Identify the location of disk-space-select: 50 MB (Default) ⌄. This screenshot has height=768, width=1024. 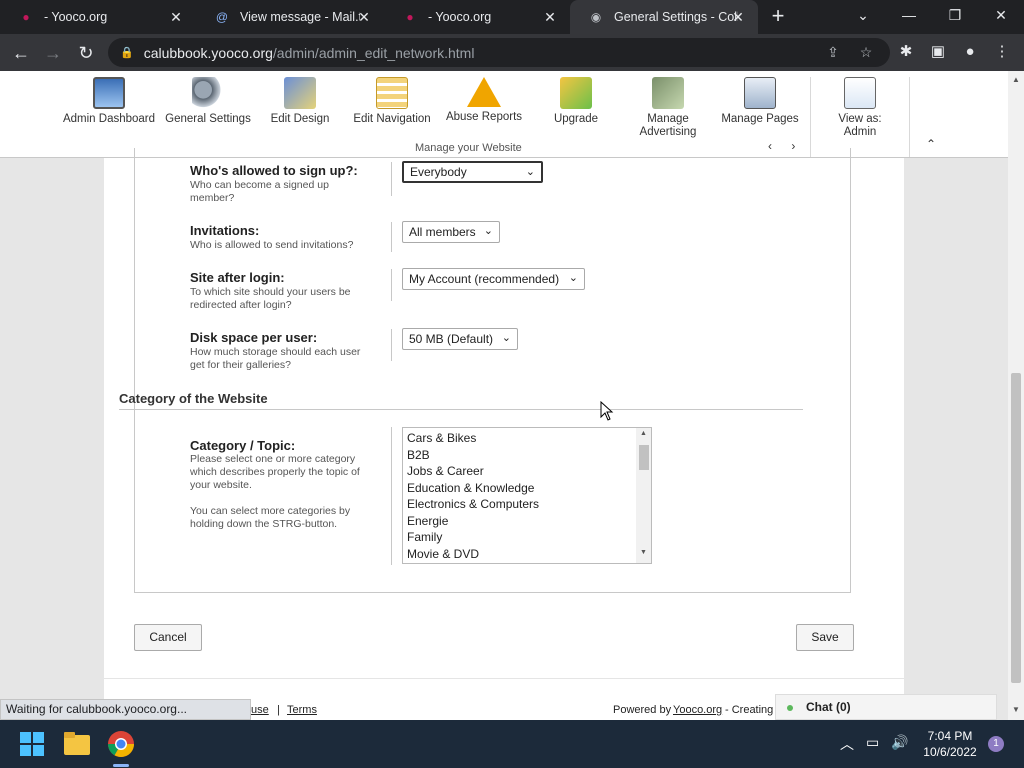
(460, 339).